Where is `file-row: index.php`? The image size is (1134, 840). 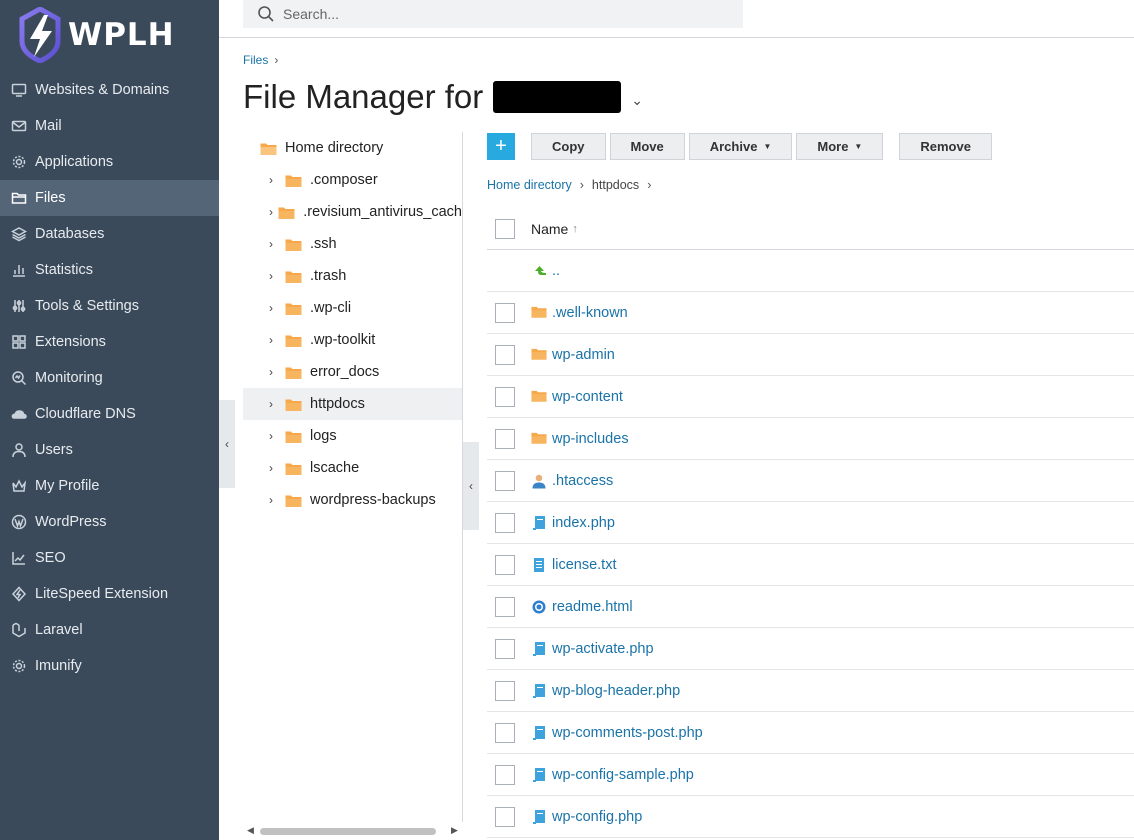 file-row: index.php is located at coordinates (810, 523).